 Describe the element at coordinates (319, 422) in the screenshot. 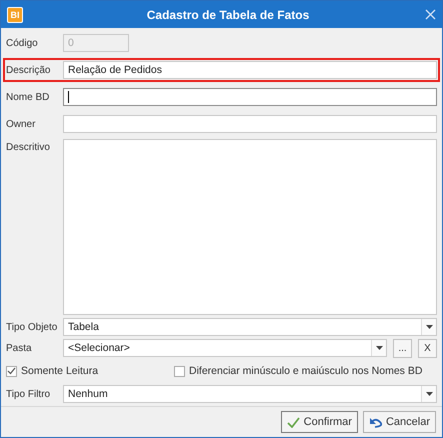

I see `confirm-button: Confirmar` at that location.